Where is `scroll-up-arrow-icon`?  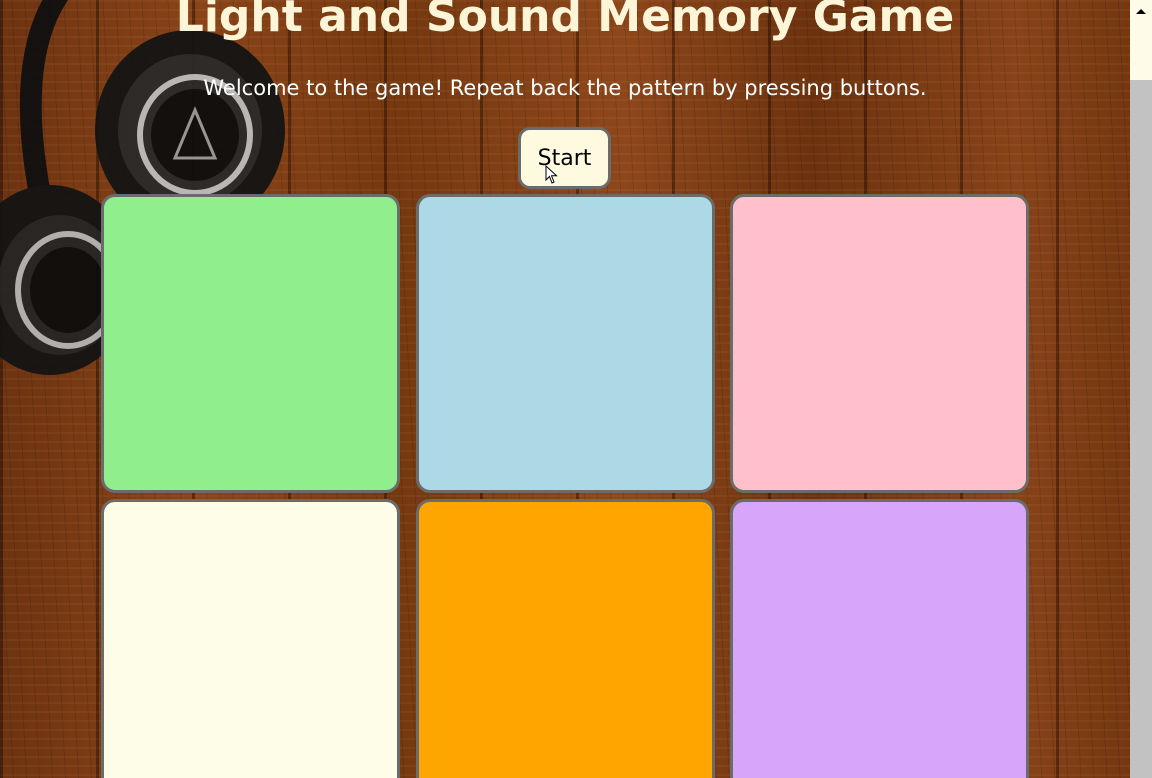 scroll-up-arrow-icon is located at coordinates (1141, 11).